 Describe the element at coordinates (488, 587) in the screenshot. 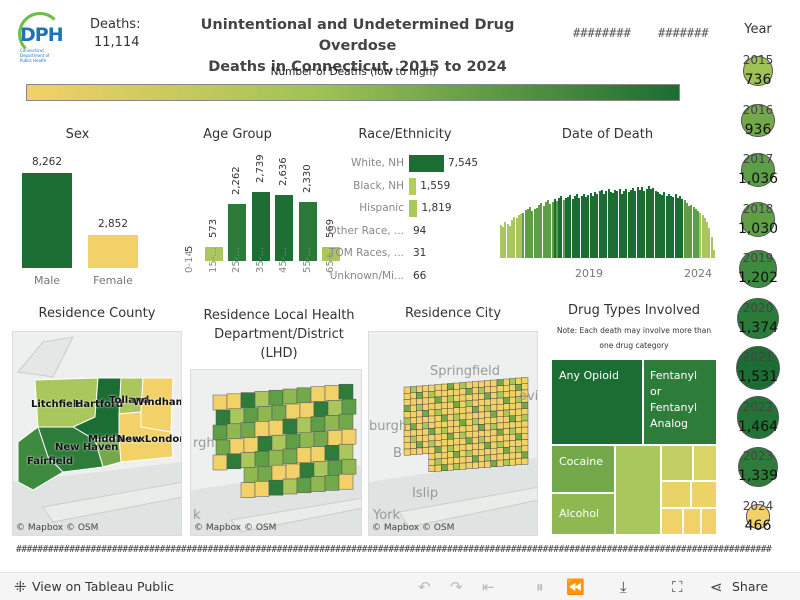

I see `revert-icon: ⇤` at that location.